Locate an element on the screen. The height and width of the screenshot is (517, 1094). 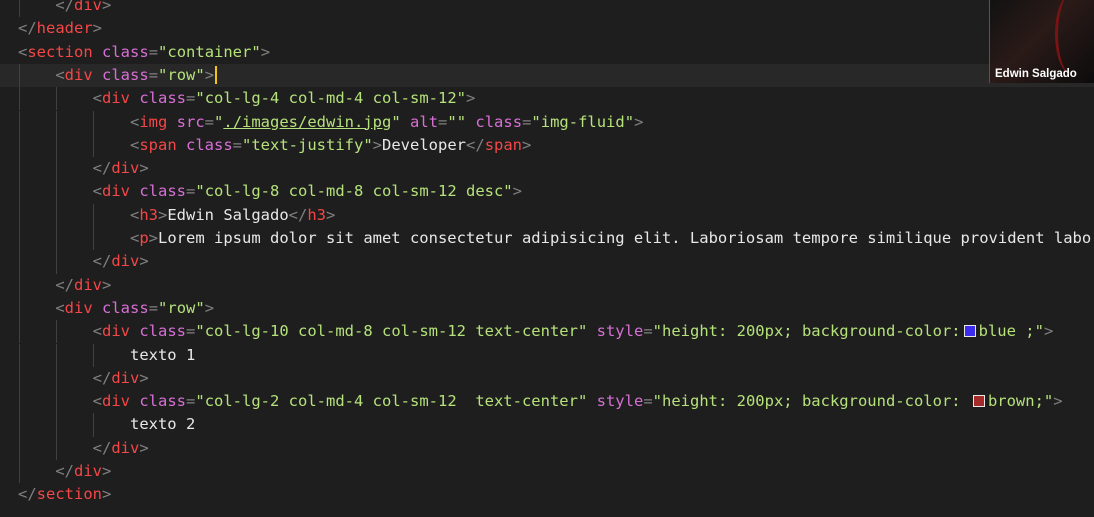
code-line: <section class="container"> is located at coordinates (547, 52).